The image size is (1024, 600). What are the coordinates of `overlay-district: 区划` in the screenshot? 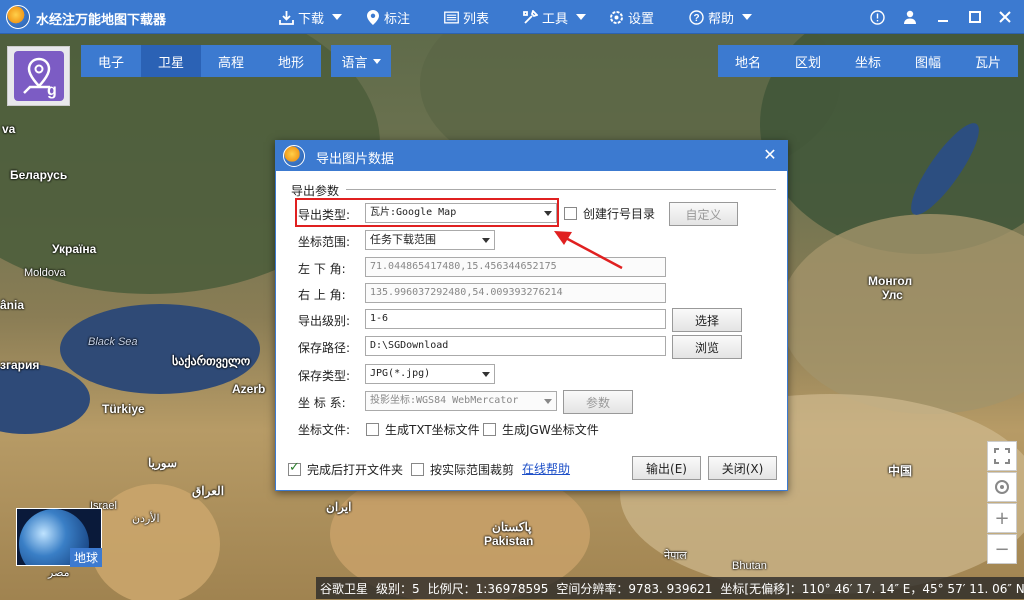 It's located at (808, 61).